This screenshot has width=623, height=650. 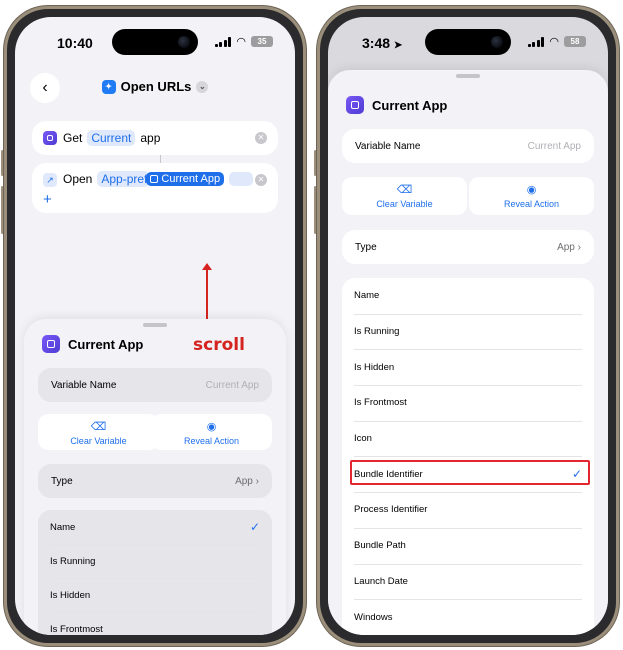 I want to click on open-url-action: ↗ Open App-pref Current App ✕ +, so click(x=155, y=188).